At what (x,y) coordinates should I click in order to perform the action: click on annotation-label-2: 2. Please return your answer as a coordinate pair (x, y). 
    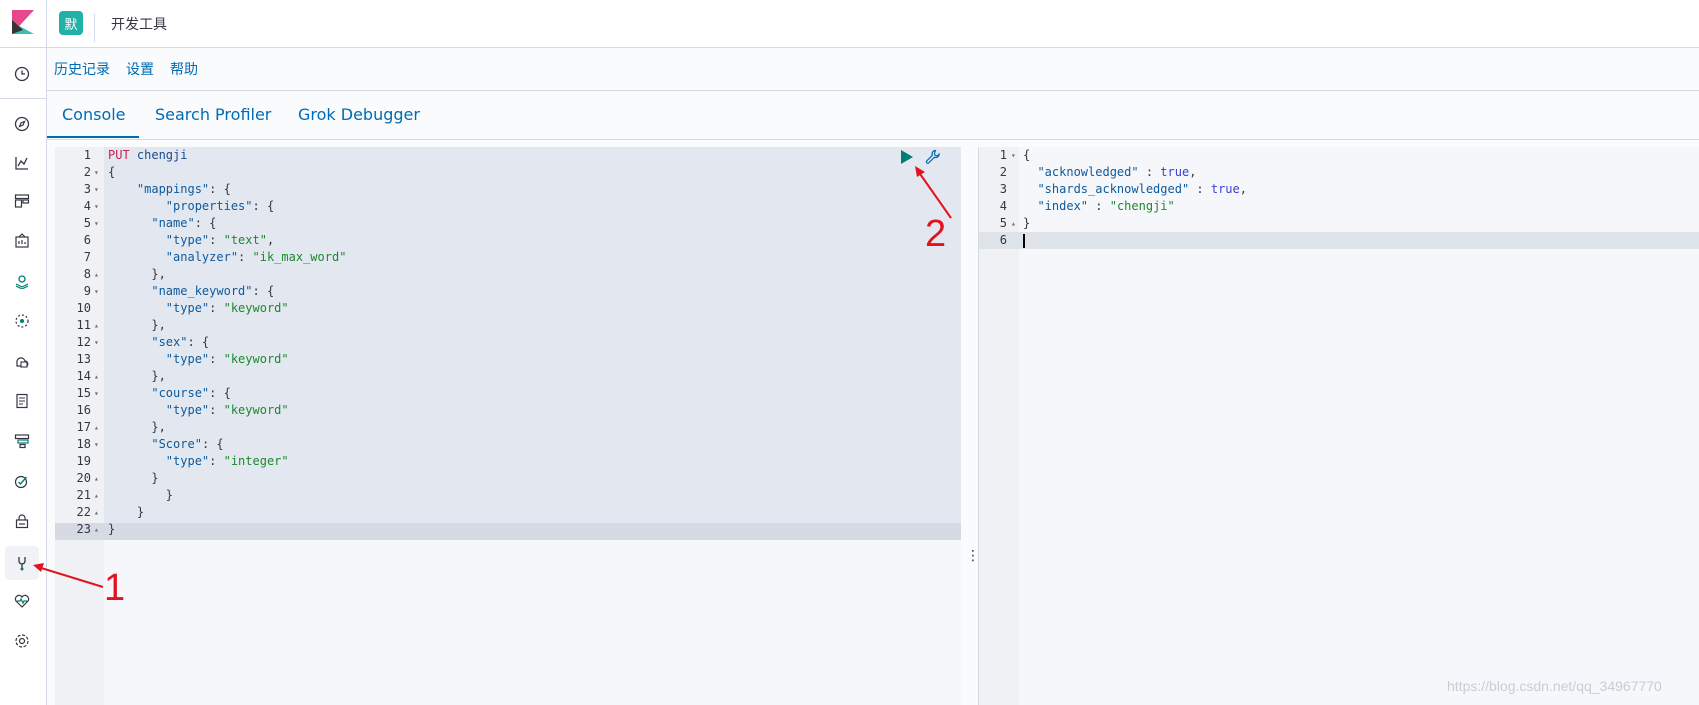
    Looking at the image, I should click on (936, 234).